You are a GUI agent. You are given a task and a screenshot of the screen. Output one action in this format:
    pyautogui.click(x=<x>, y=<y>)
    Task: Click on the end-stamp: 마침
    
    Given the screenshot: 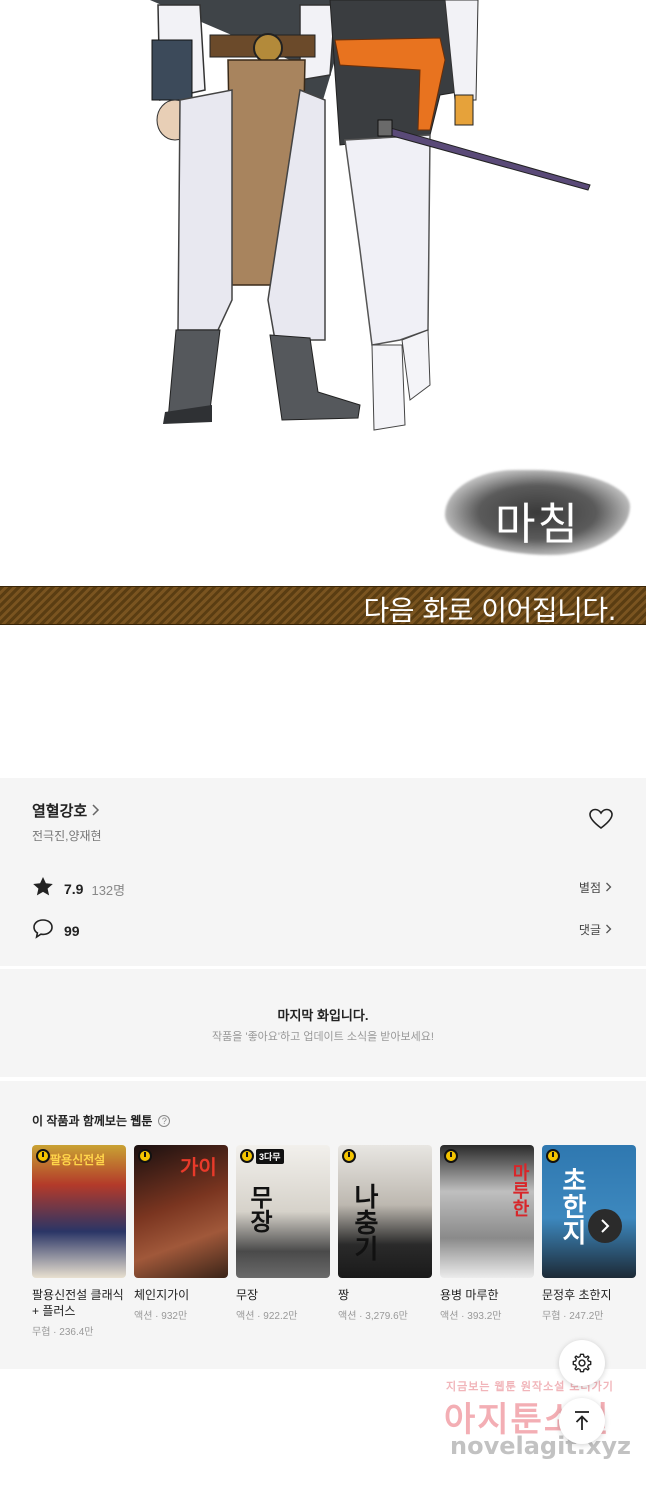 What is the action you would take?
    pyautogui.click(x=537, y=512)
    